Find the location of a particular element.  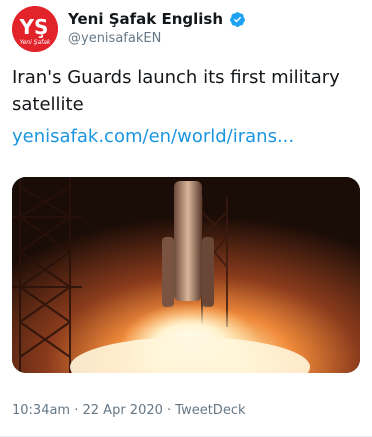

display-name: Yeni Şafak English is located at coordinates (145, 19).